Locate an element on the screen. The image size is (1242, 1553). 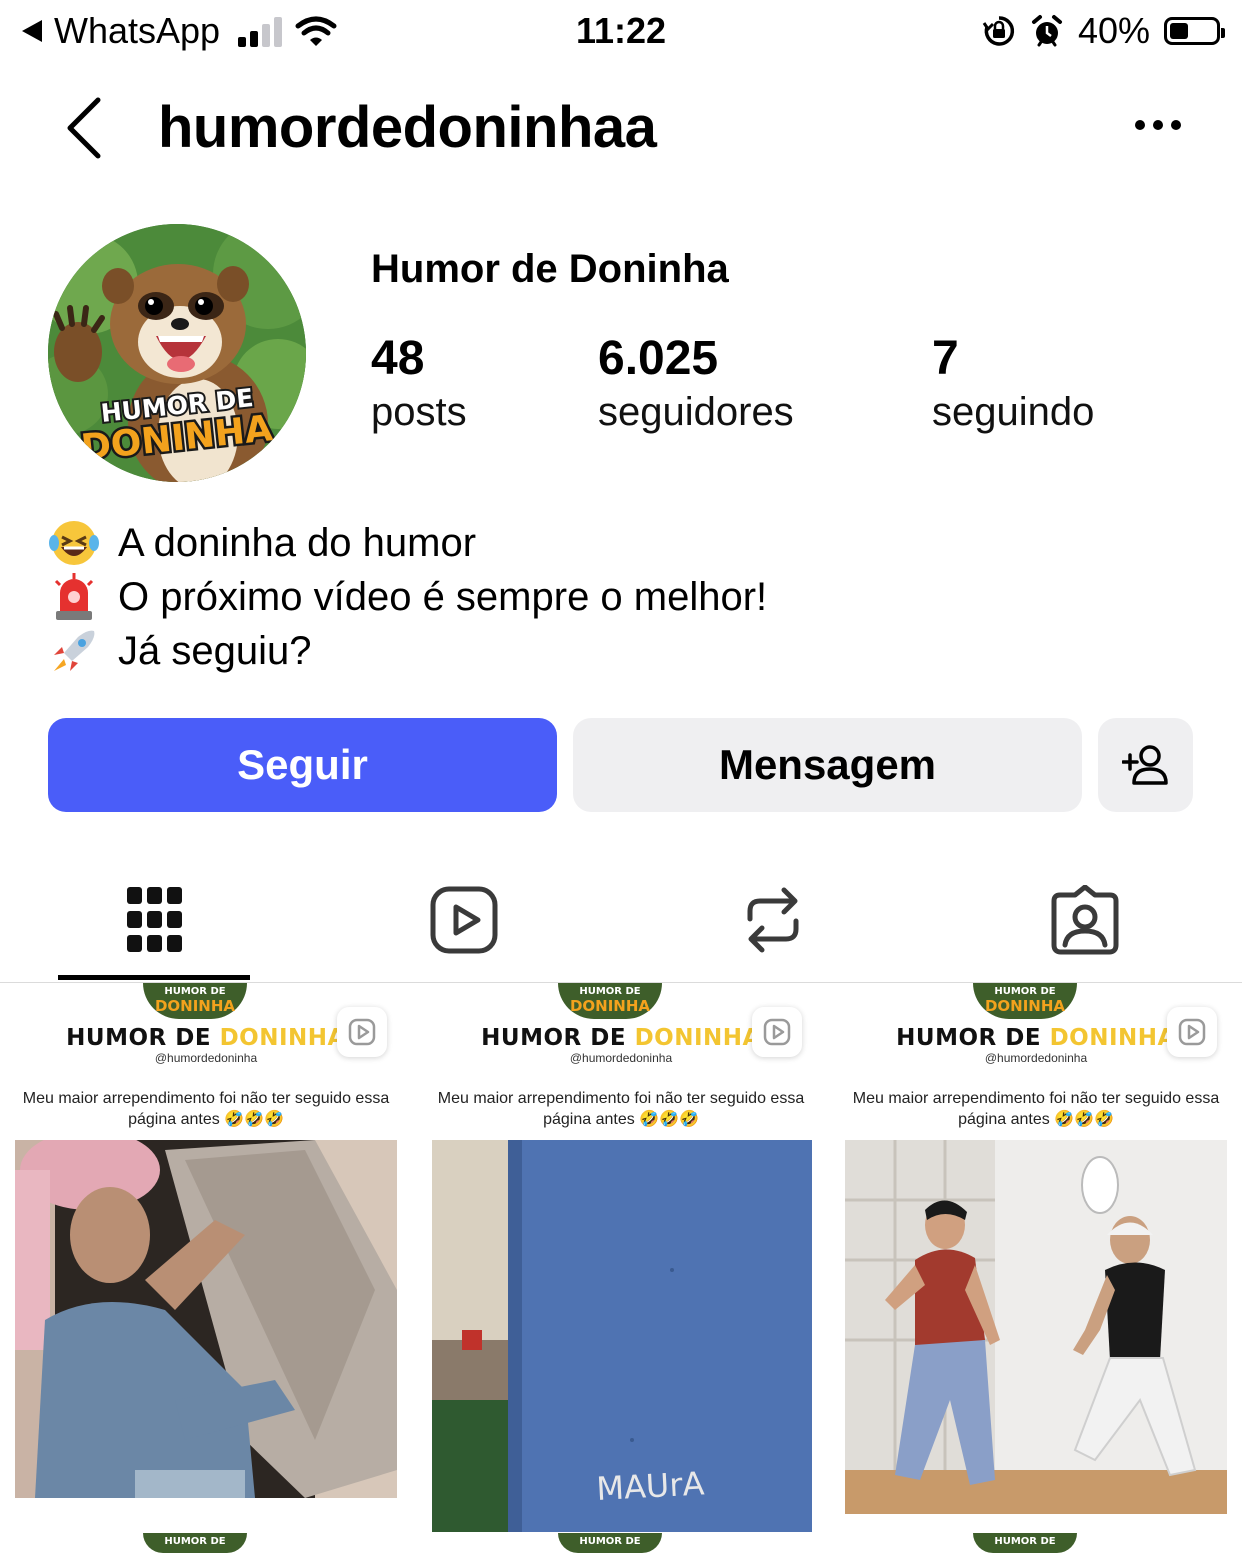
orientation-lock-icon is located at coordinates (998, 31).